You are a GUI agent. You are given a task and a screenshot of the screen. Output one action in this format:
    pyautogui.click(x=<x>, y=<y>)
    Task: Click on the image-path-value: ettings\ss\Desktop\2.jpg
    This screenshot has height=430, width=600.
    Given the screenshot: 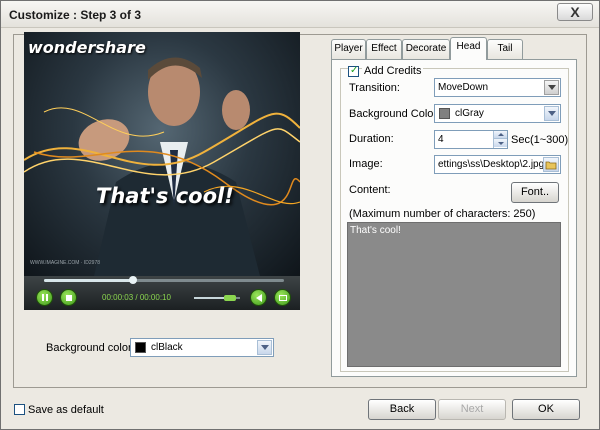 What is the action you would take?
    pyautogui.click(x=491, y=164)
    